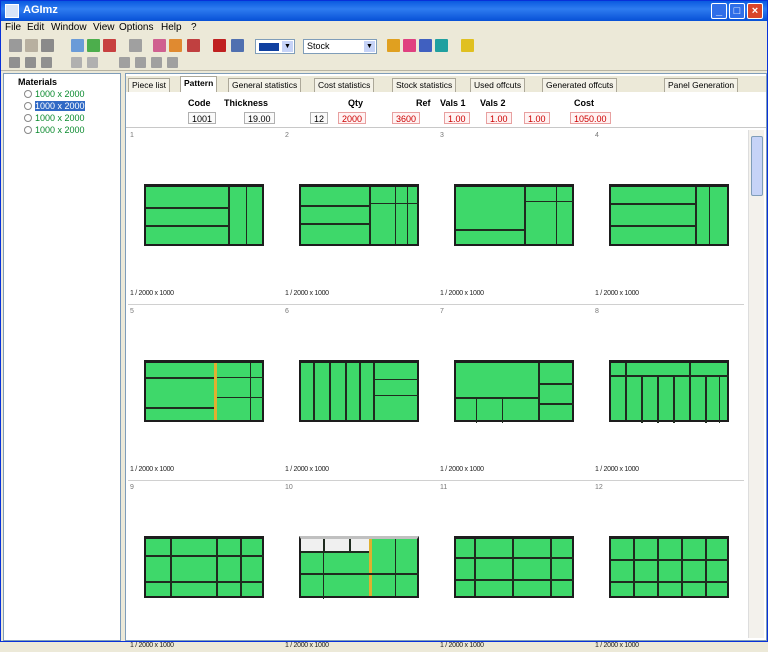 The height and width of the screenshot is (652, 768). I want to click on view1-icon, so click(14, 62).